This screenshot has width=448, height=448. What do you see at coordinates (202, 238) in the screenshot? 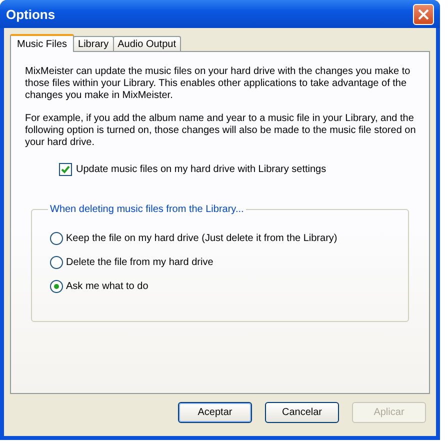
I see `radio-label: Keep the file on my hard drive (Just delete it from the Library)` at bounding box center [202, 238].